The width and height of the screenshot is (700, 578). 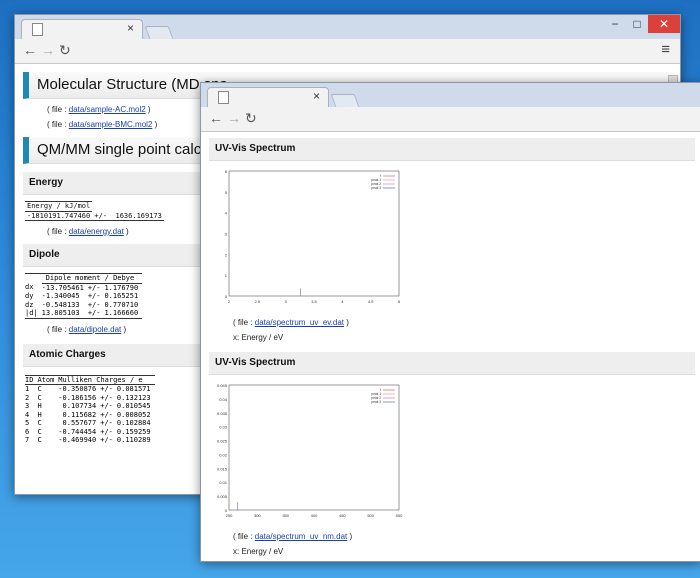 I want to click on x-tick-label: 4.5, so click(x=371, y=301).